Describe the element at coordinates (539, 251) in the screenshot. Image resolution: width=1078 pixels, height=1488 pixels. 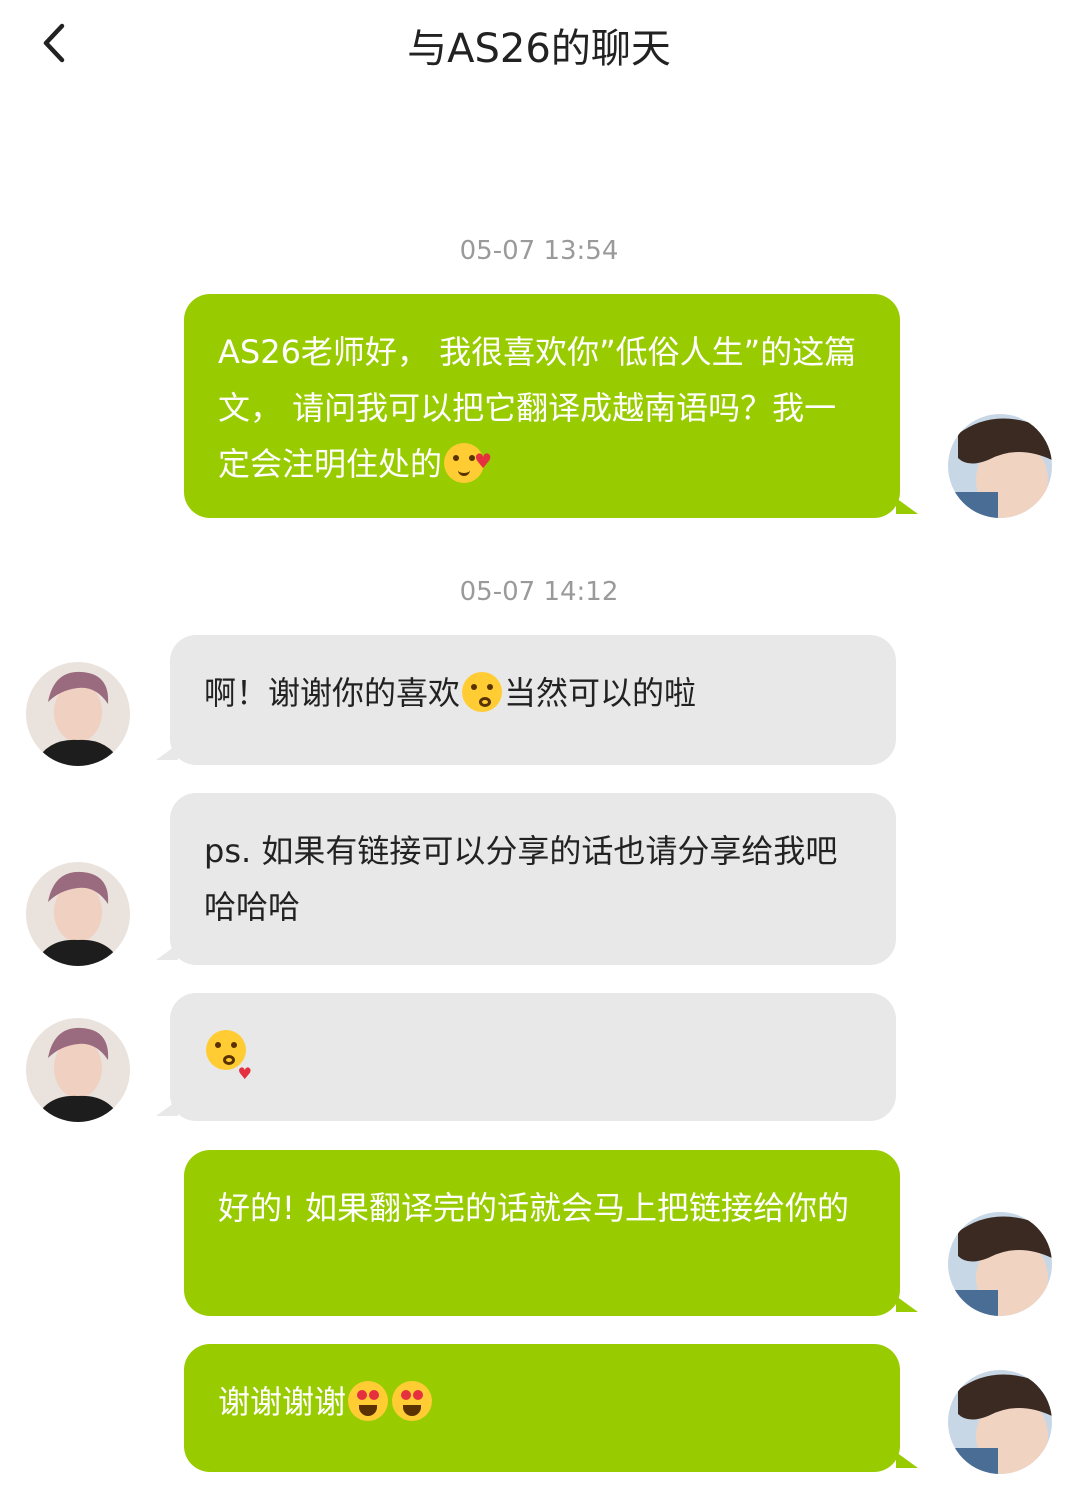
I see `timestamp: 05-07 13:54` at that location.